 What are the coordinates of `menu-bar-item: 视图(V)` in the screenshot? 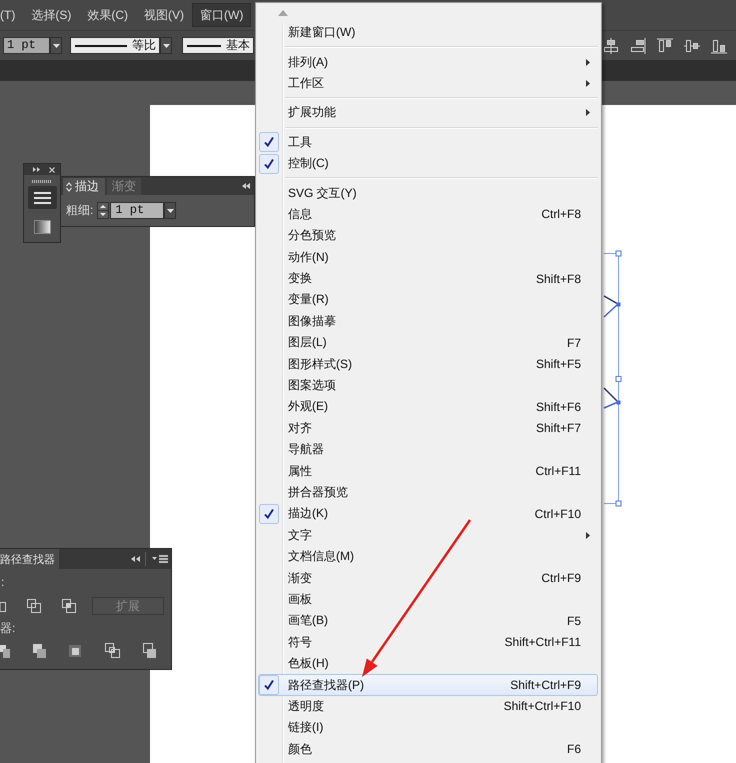 It's located at (164, 15).